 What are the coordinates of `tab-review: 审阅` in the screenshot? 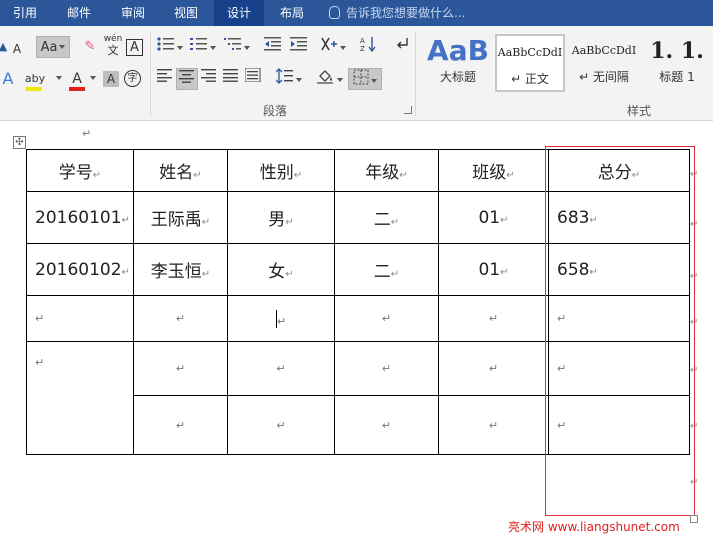 It's located at (133, 13).